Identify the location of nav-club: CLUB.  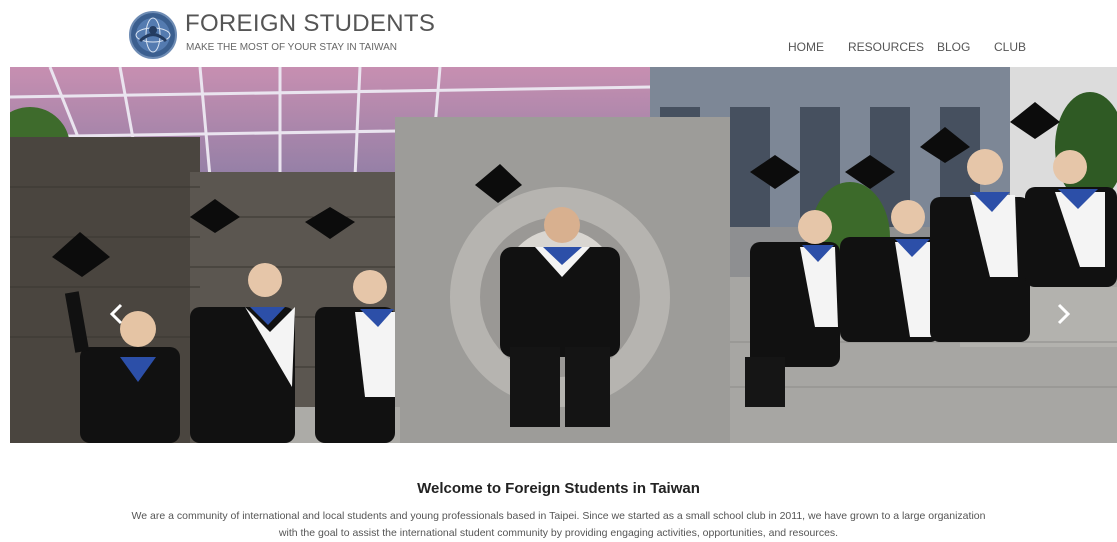
(1010, 47).